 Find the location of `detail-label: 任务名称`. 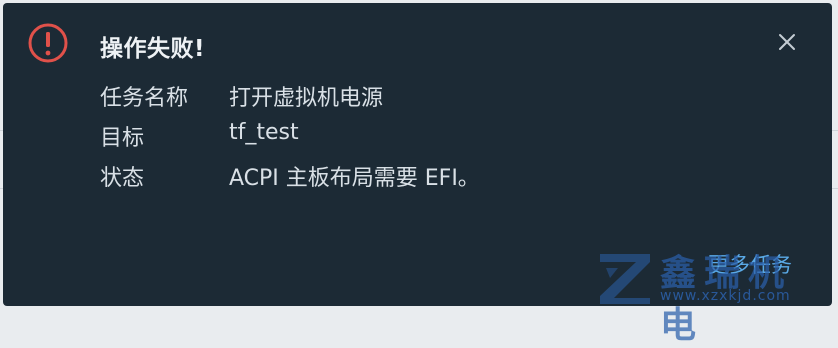

detail-label: 任务名称 is located at coordinates (144, 98).